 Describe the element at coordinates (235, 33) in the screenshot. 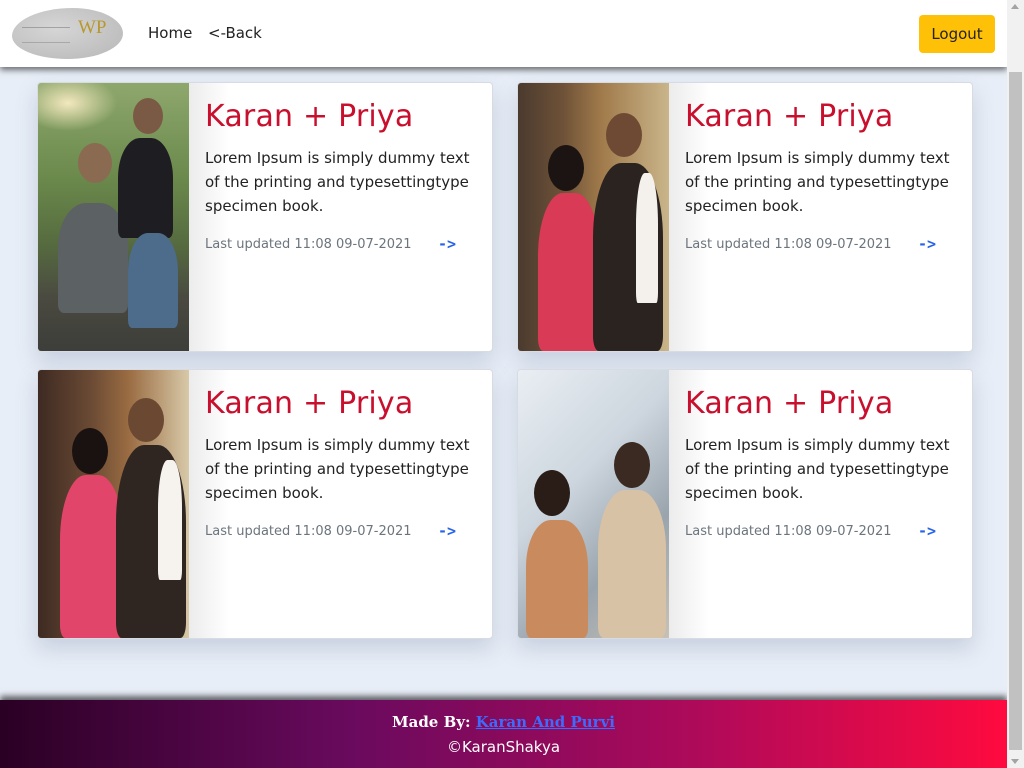

I see `nav-back-link: <-Back` at that location.